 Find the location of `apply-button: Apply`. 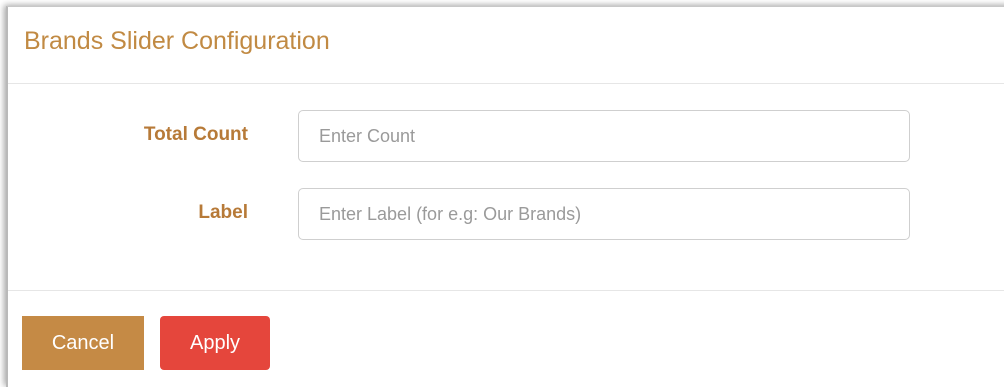

apply-button: Apply is located at coordinates (215, 343).